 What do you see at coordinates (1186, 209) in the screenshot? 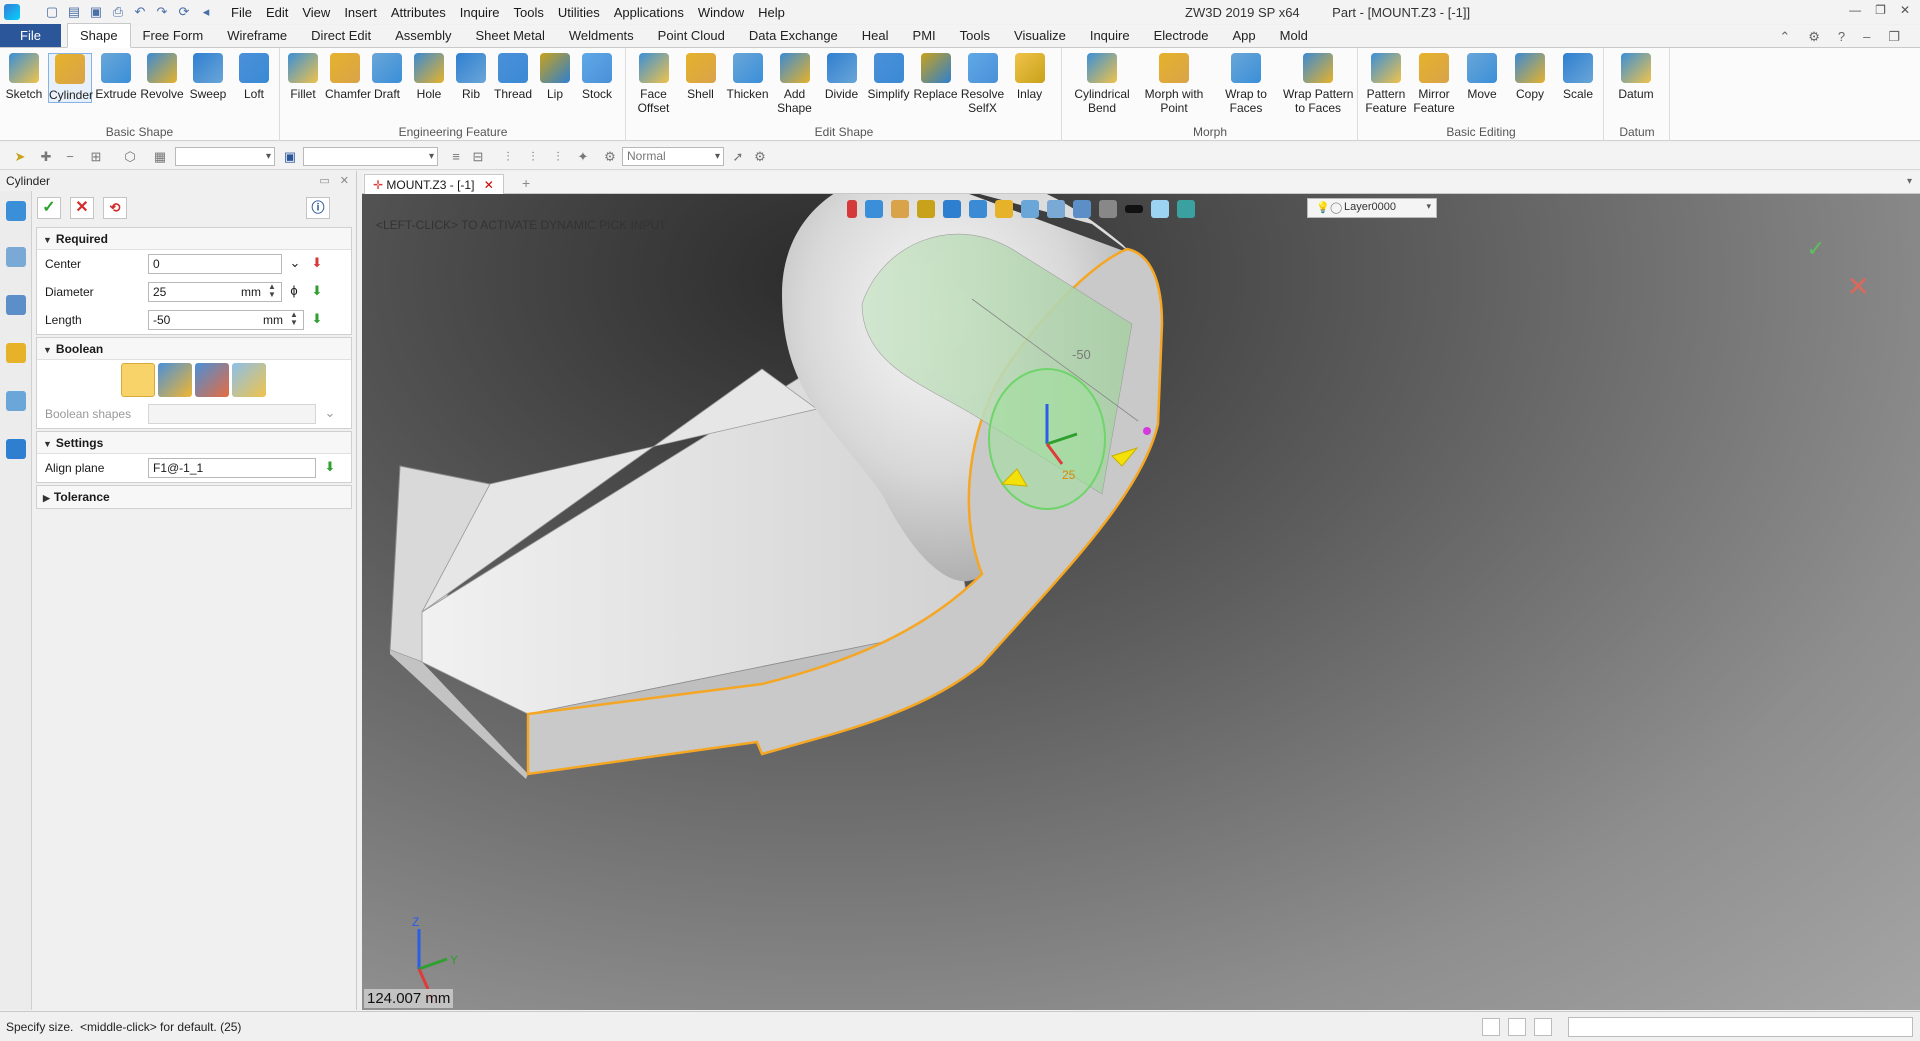
I see `vp-layer-icon` at bounding box center [1186, 209].